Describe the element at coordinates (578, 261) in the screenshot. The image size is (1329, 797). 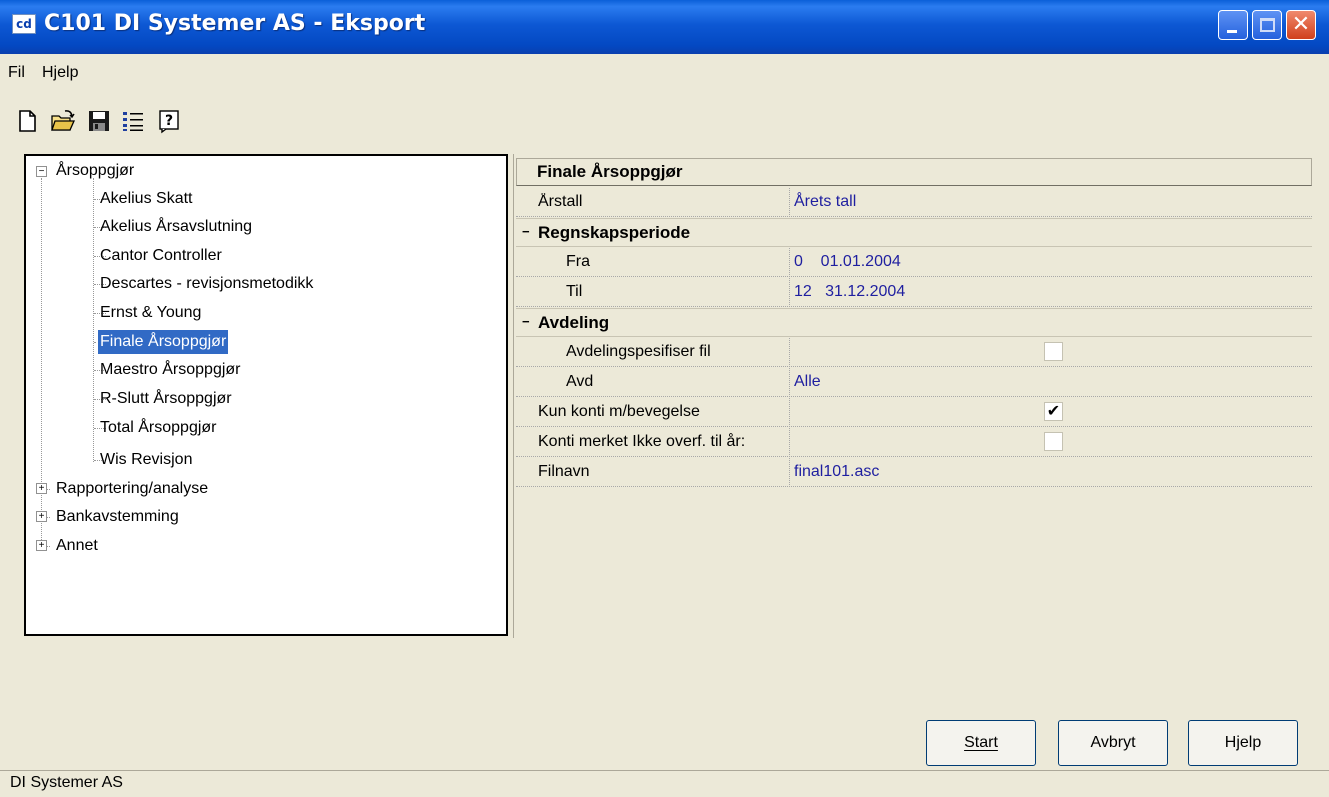
I see `label-fra: Fra` at that location.